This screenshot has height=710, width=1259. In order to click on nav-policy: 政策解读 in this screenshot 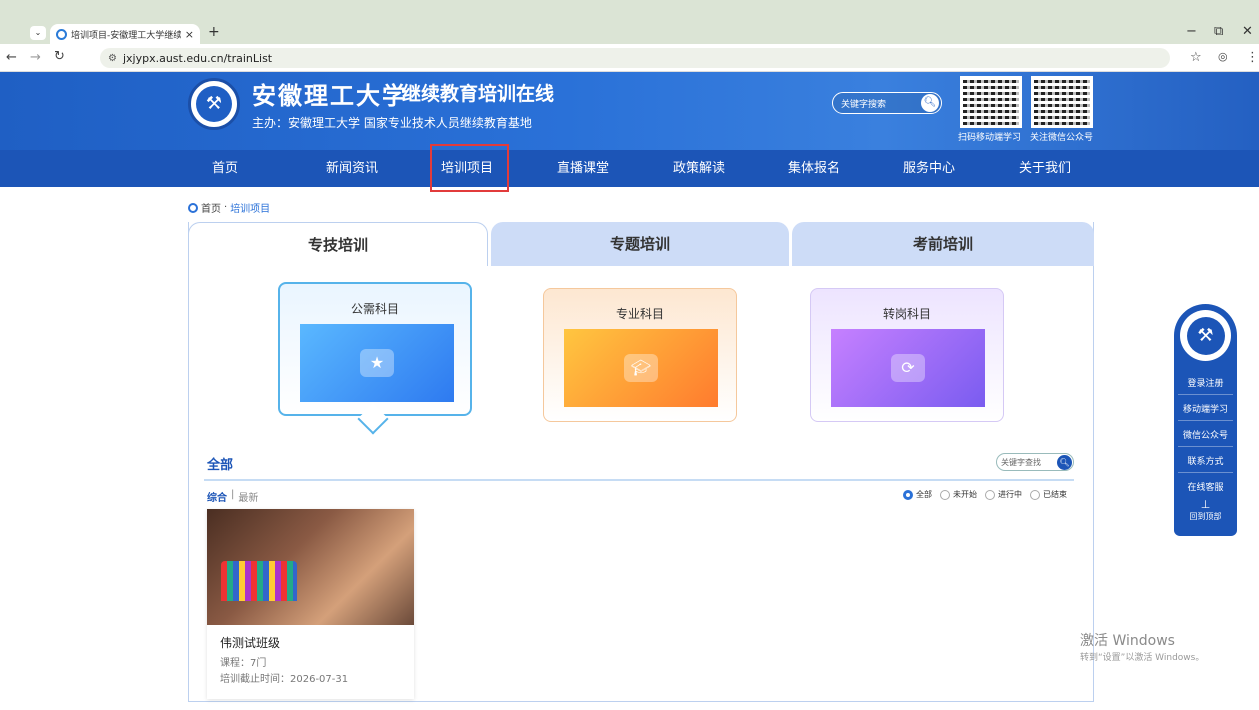, I will do `click(699, 168)`.